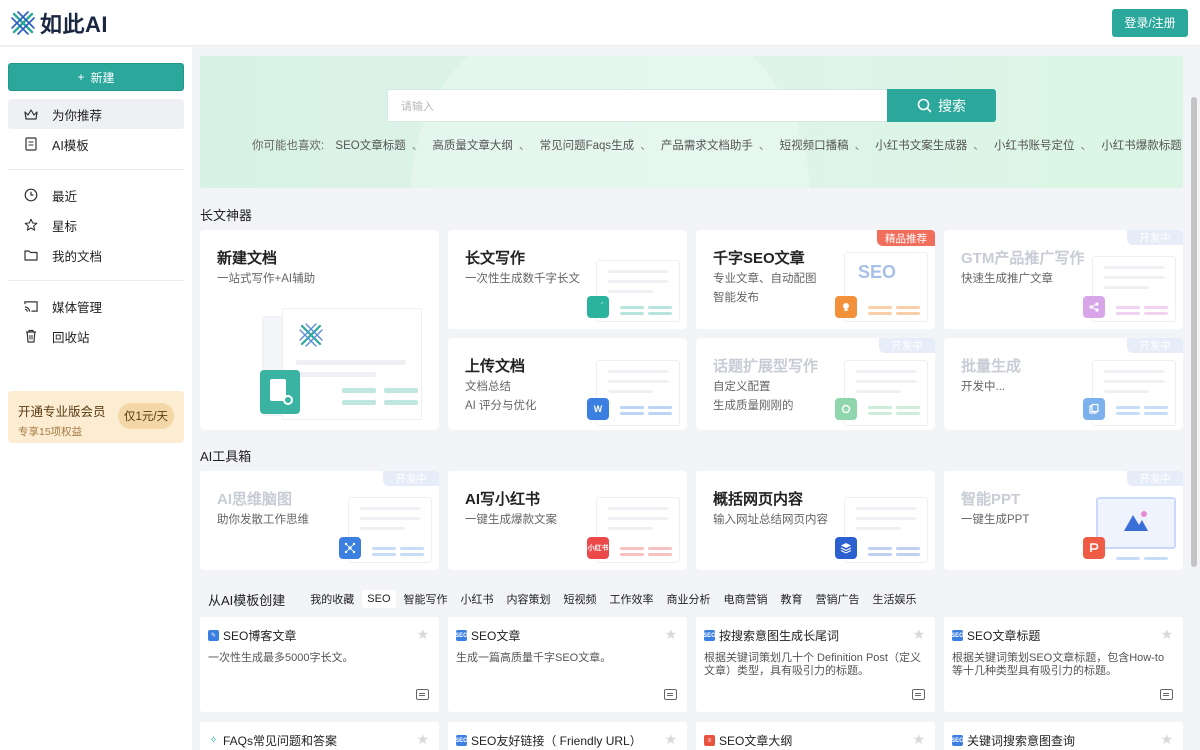 Image resolution: width=1200 pixels, height=750 pixels. Describe the element at coordinates (426, 599) in the screenshot. I see `tab-smart-writing: 智能写作` at that location.